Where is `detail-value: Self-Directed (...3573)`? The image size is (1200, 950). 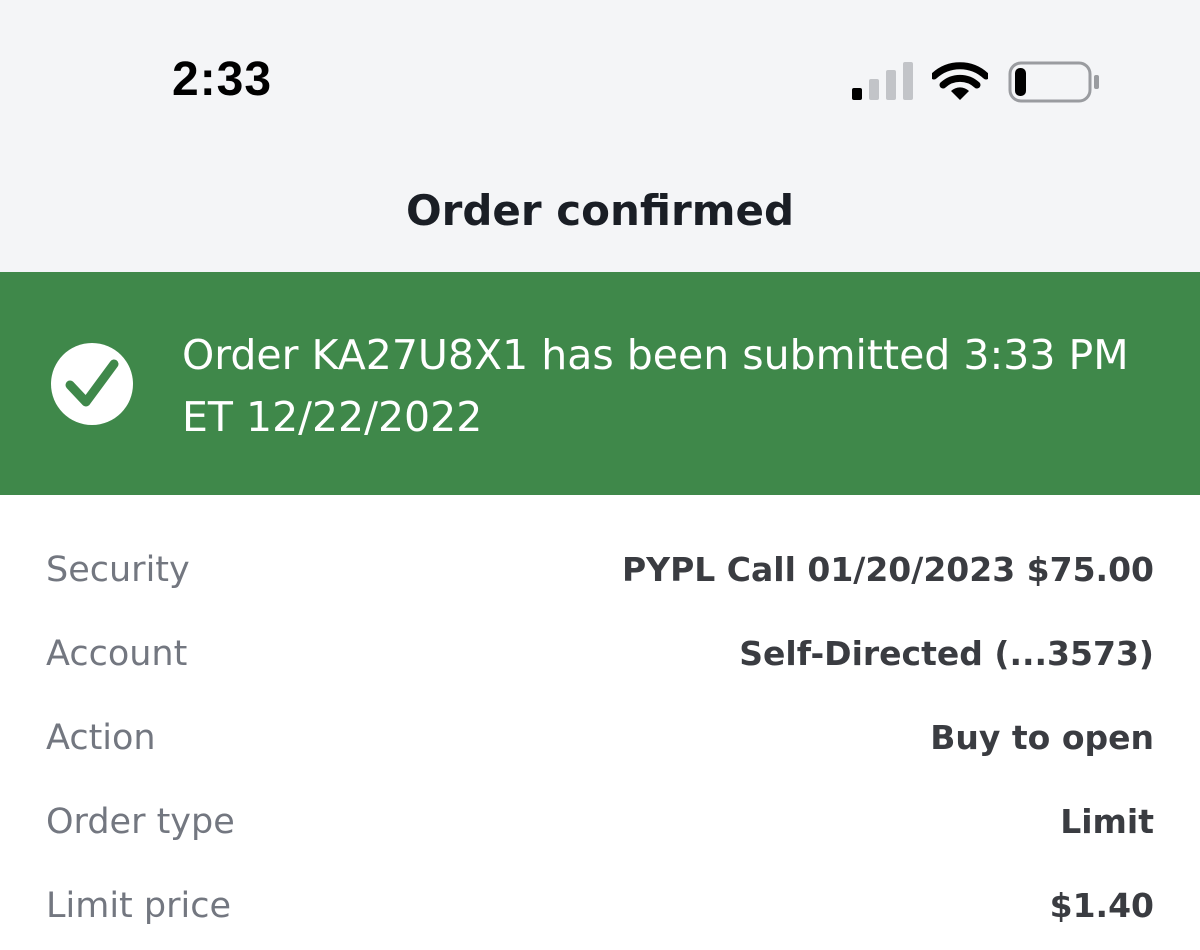 detail-value: Self-Directed (...3573) is located at coordinates (946, 653).